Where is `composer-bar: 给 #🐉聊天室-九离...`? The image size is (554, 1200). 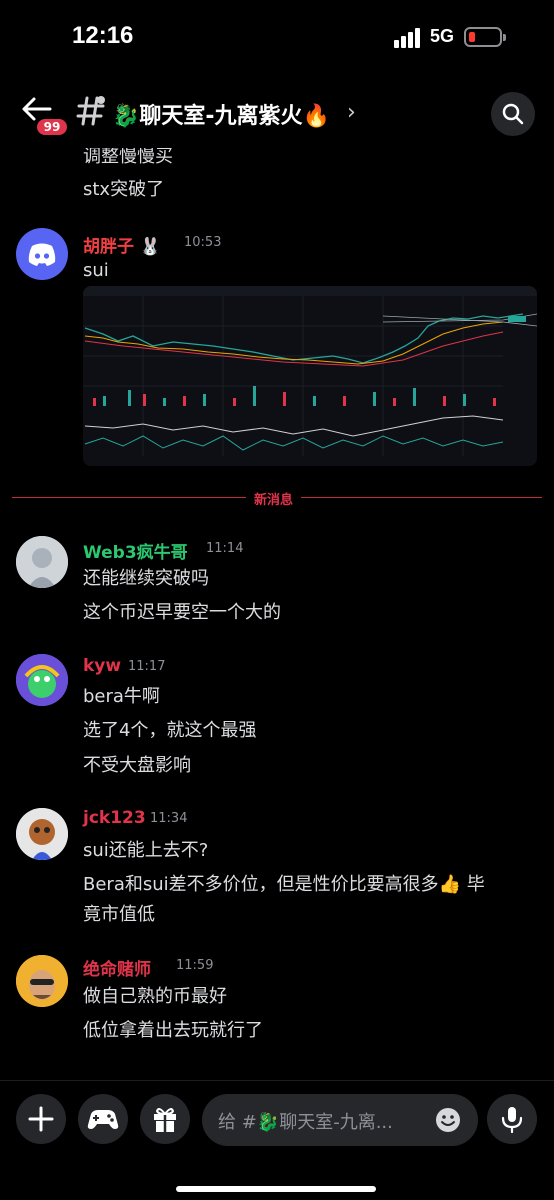
composer-bar: 给 #🐉聊天室-九离... is located at coordinates (277, 1140).